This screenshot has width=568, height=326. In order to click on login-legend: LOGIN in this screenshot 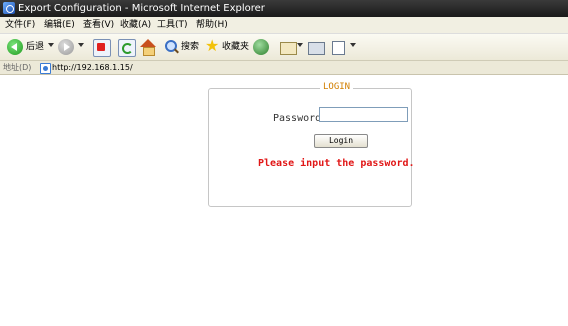, I will do `click(337, 87)`.